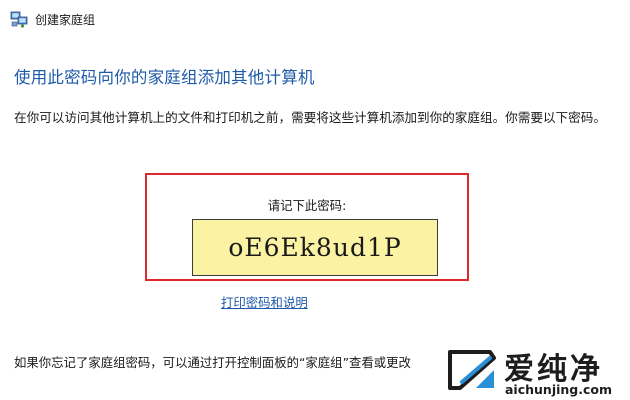  I want to click on homegroup-password: oE6Ek8ud1P, so click(315, 247).